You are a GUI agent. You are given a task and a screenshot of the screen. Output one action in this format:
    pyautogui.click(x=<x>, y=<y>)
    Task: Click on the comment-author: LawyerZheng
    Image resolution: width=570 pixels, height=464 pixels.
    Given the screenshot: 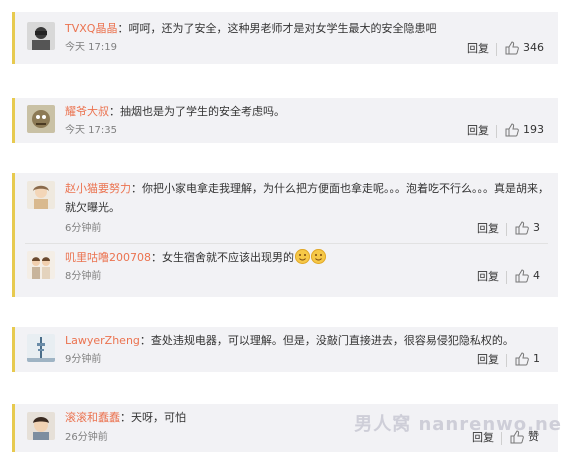 What is the action you would take?
    pyautogui.click(x=102, y=340)
    